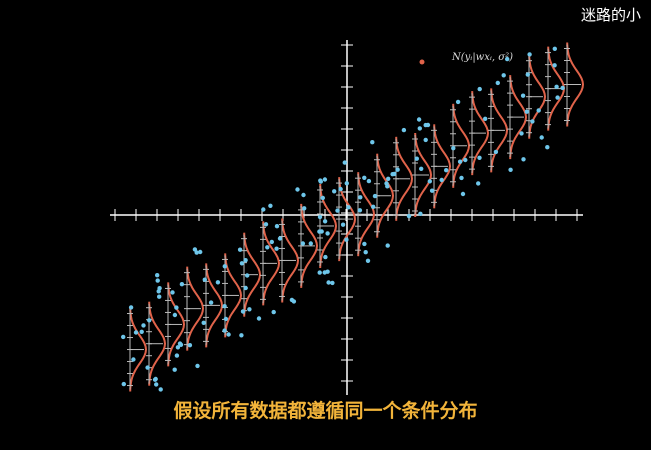 The height and width of the screenshot is (450, 651). Describe the element at coordinates (325, 411) in the screenshot. I see `subtitle-caption: 假设所有数据都遵循同一个条件分布` at that location.